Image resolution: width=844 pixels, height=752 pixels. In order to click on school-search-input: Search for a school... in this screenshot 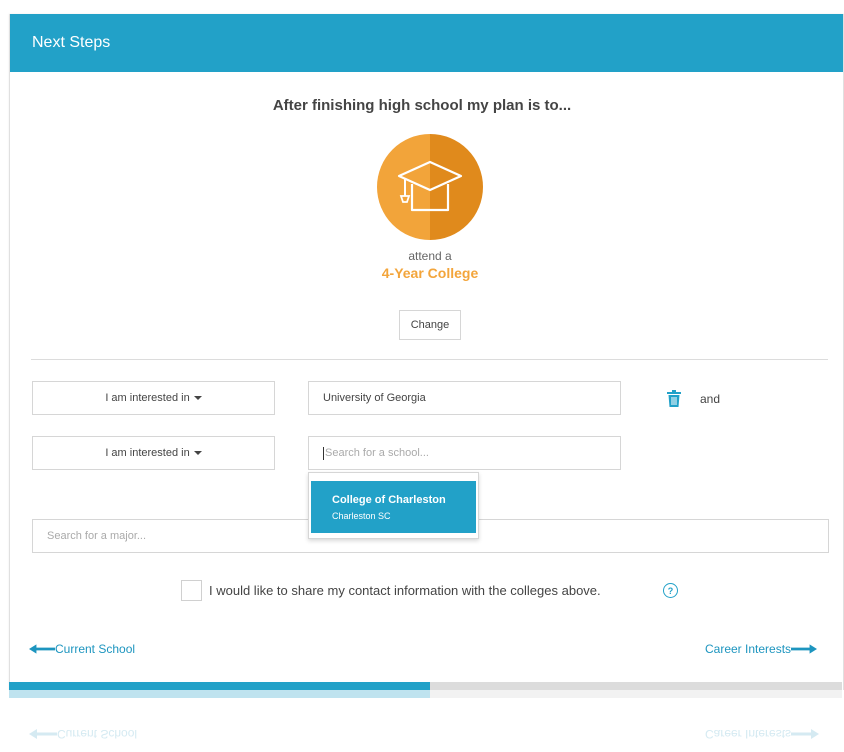, I will do `click(464, 453)`.